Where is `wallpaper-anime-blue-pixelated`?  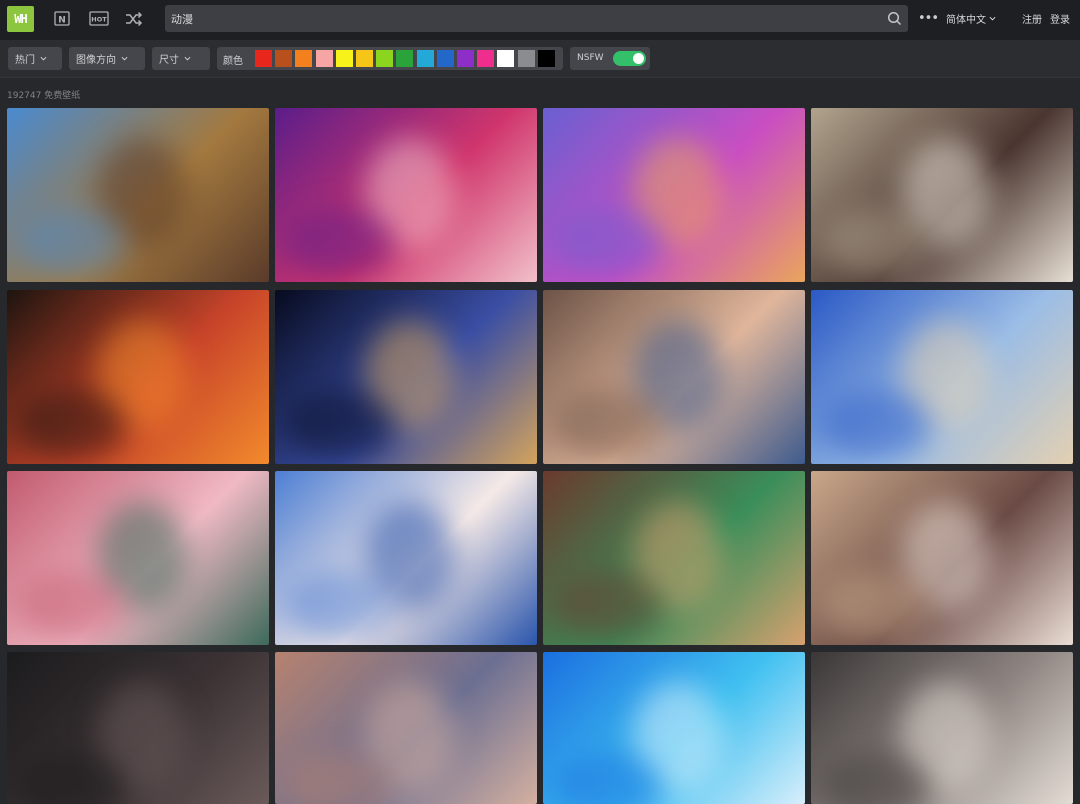 wallpaper-anime-blue-pixelated is located at coordinates (942, 377).